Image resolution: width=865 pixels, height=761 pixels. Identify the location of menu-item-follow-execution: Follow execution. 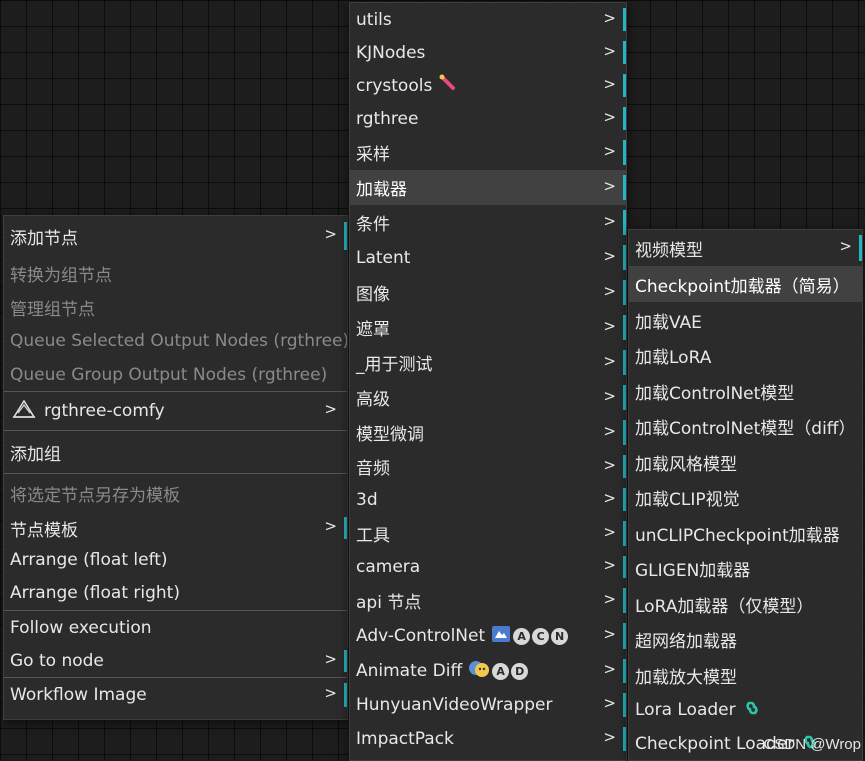
(175, 628).